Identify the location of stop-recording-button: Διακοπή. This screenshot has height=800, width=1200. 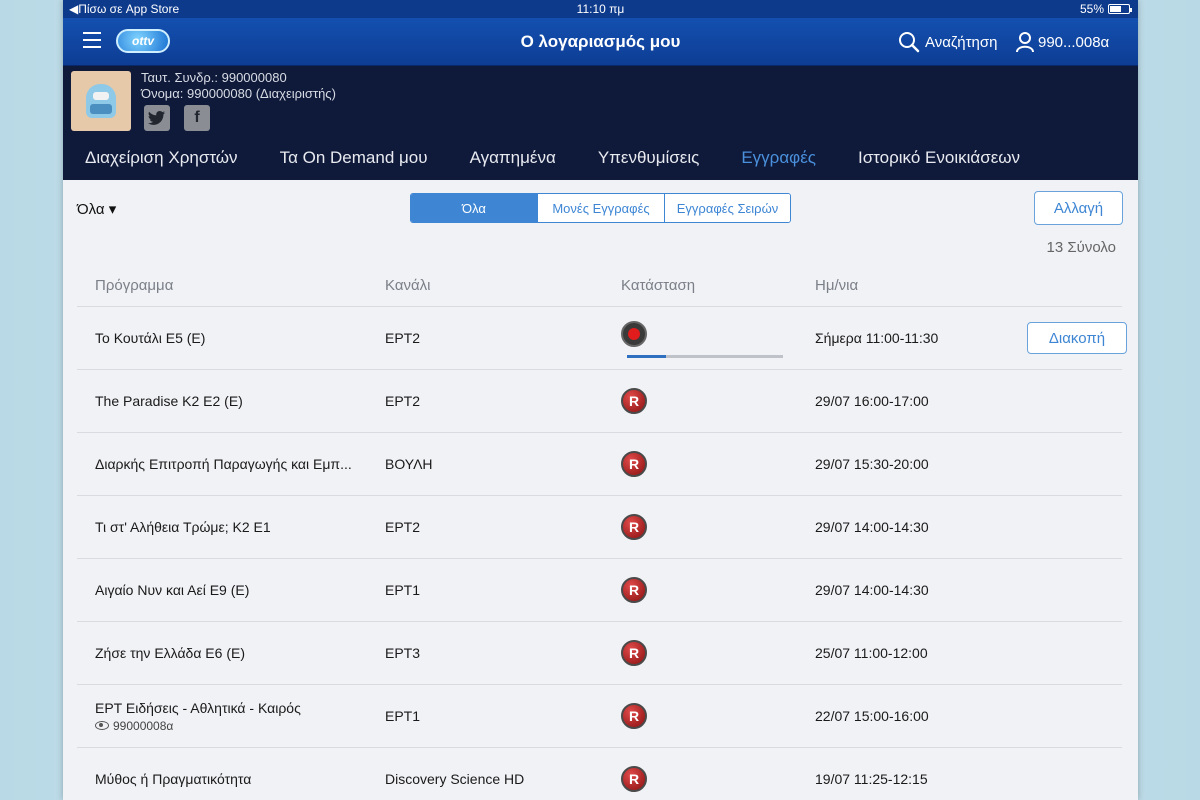
(1077, 338).